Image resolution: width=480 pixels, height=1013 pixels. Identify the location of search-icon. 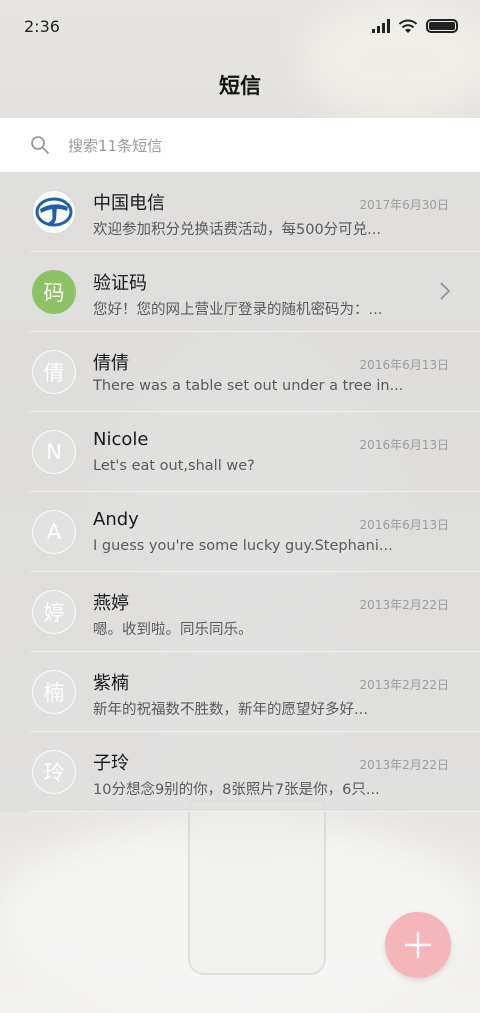
(40, 145).